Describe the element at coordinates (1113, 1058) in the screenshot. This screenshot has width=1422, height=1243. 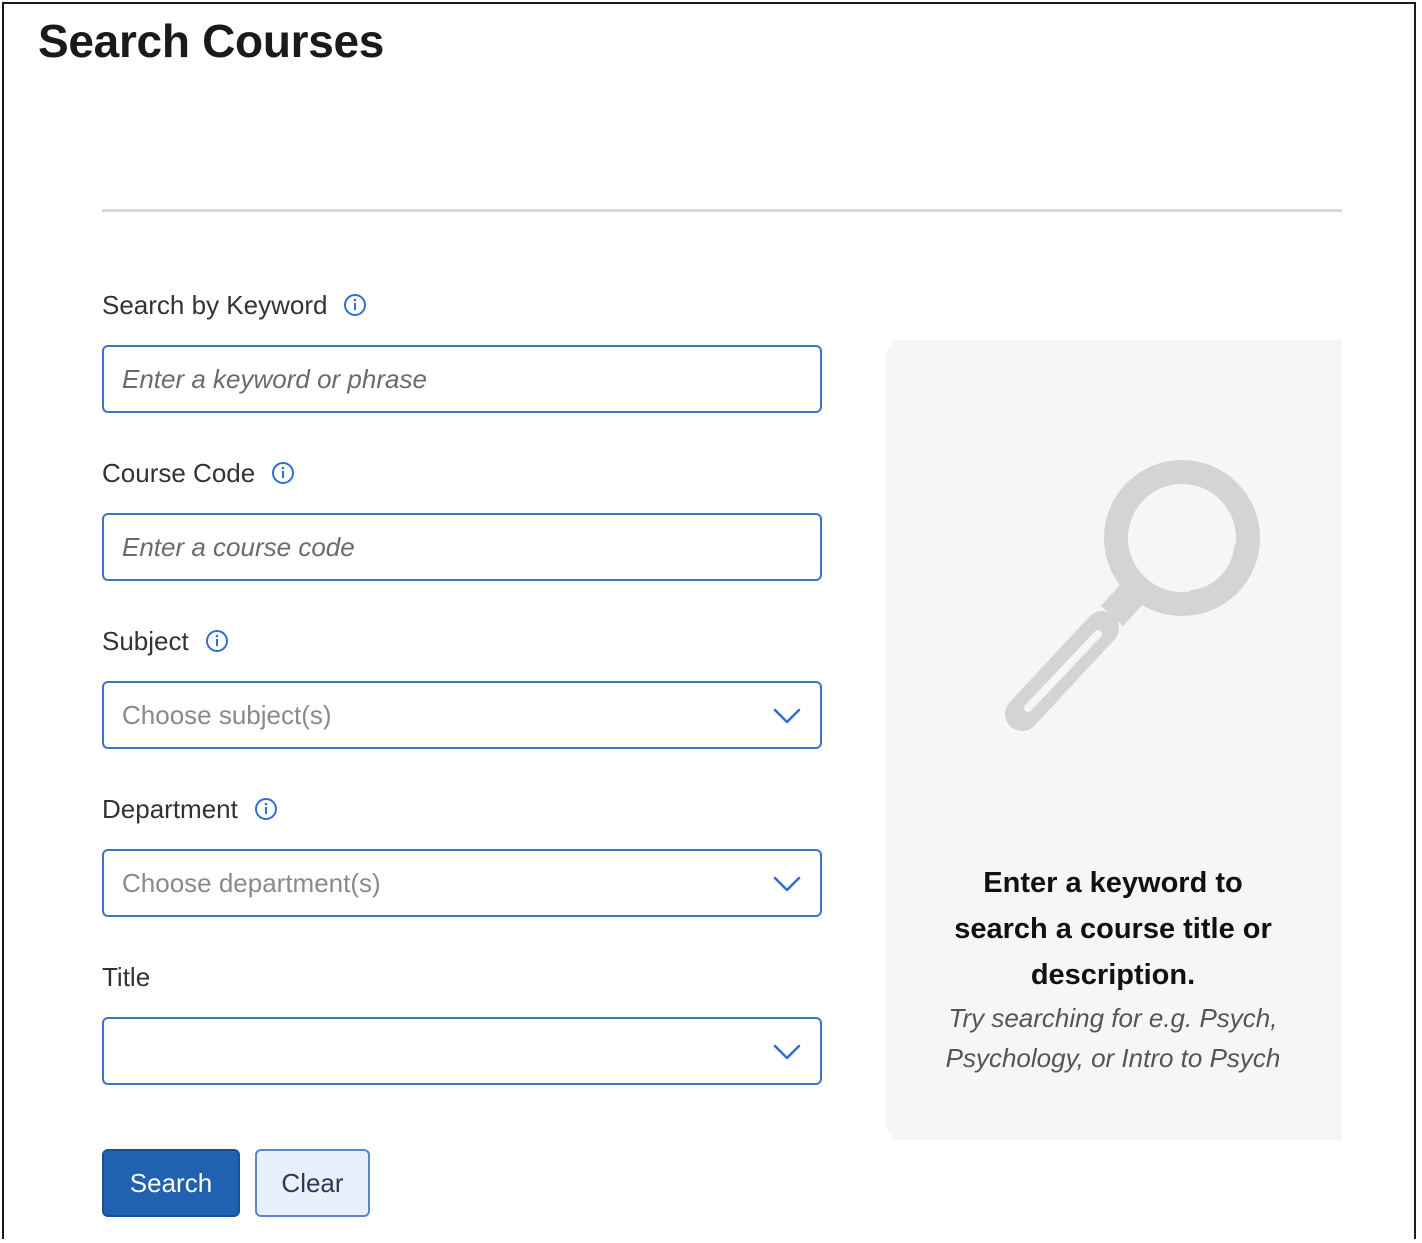
I see `hint-subtext-line: Psychology, or Intro to Psych` at that location.